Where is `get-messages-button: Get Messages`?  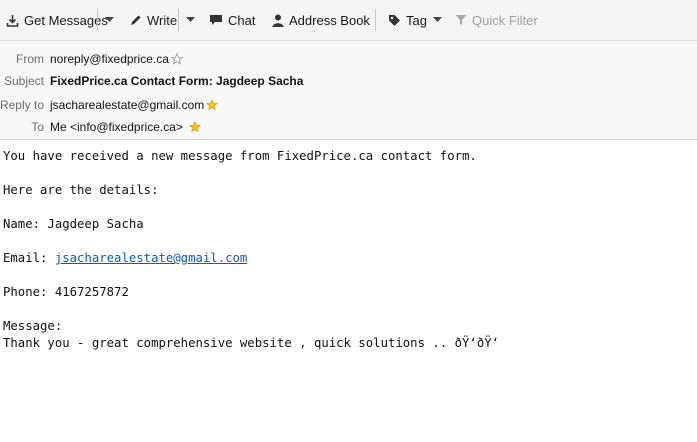
get-messages-button: Get Messages is located at coordinates (57, 20).